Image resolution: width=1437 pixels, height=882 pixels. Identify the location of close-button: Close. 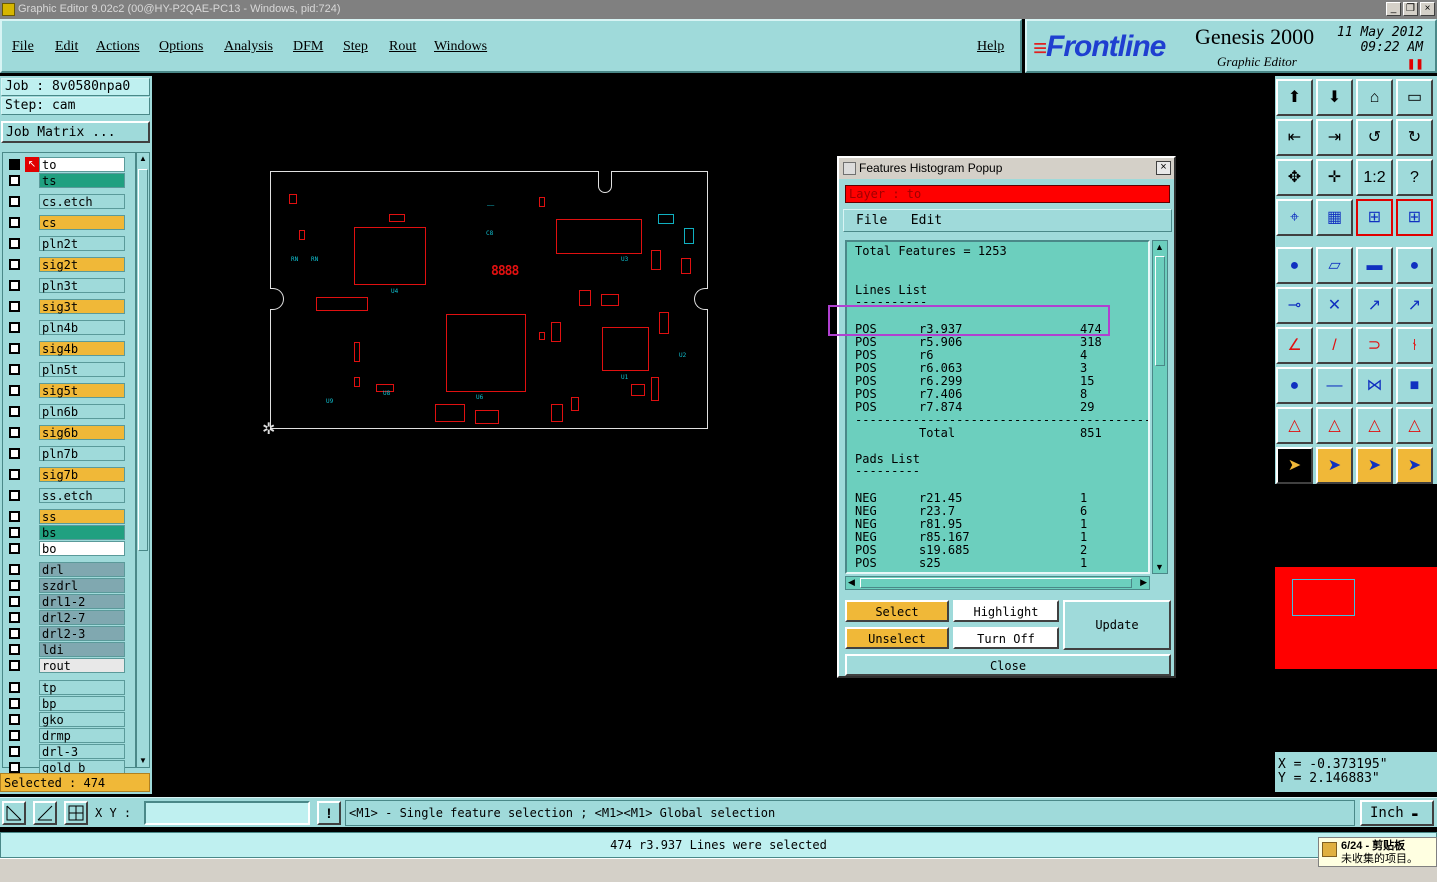
(1008, 665).